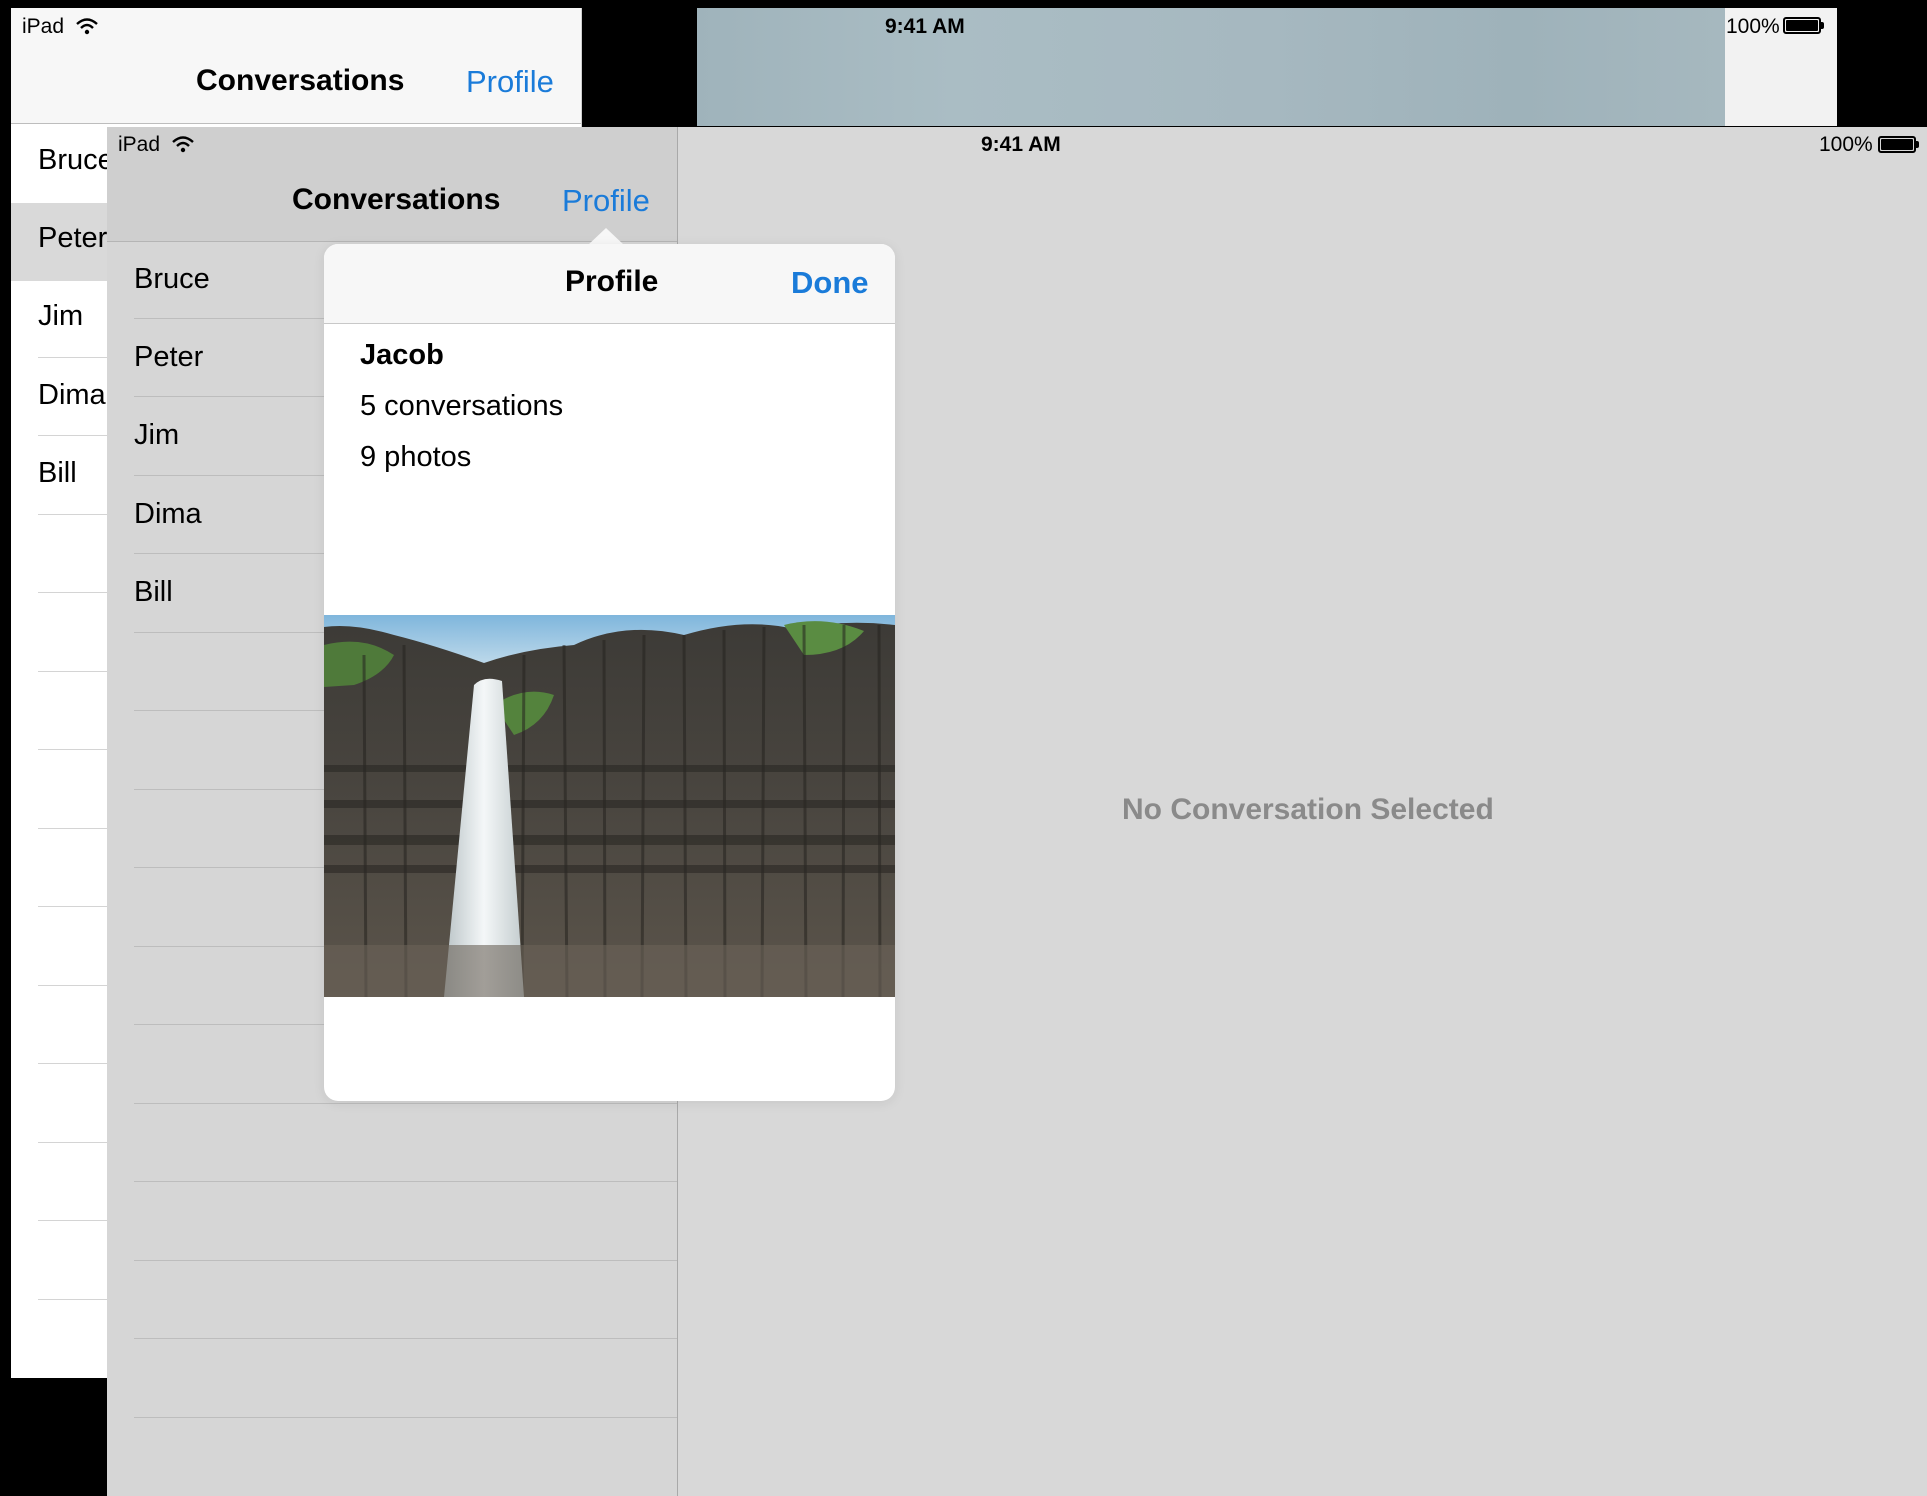 The height and width of the screenshot is (1496, 1927). Describe the element at coordinates (1211, 67) in the screenshot. I see `back-blurred-background` at that location.